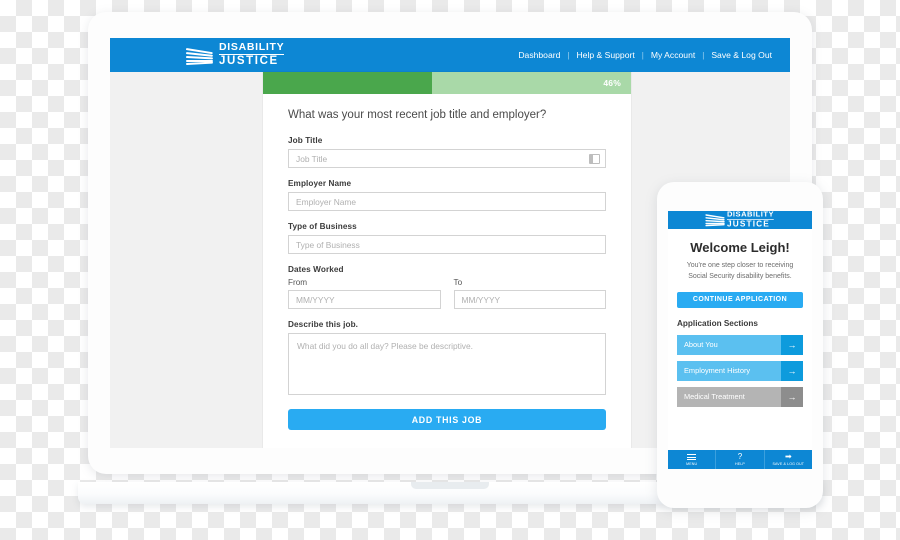 The width and height of the screenshot is (900, 540). Describe the element at coordinates (717, 323) in the screenshot. I see `application-sections-title: Application Sections` at that location.